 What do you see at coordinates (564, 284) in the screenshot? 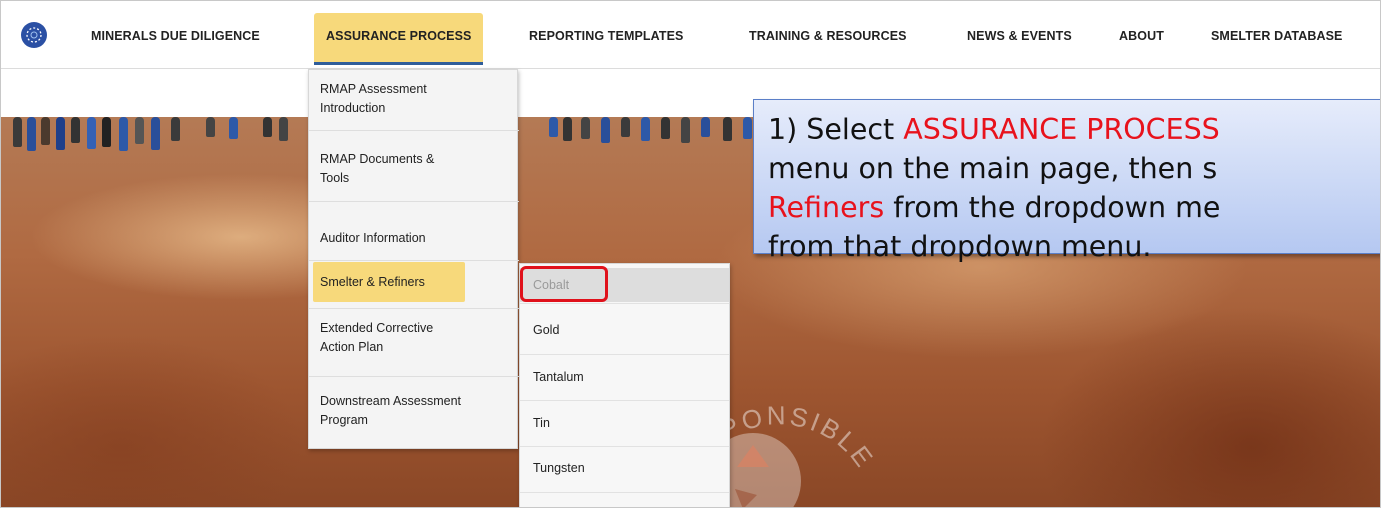
I see `cobalt-highlight-box` at bounding box center [564, 284].